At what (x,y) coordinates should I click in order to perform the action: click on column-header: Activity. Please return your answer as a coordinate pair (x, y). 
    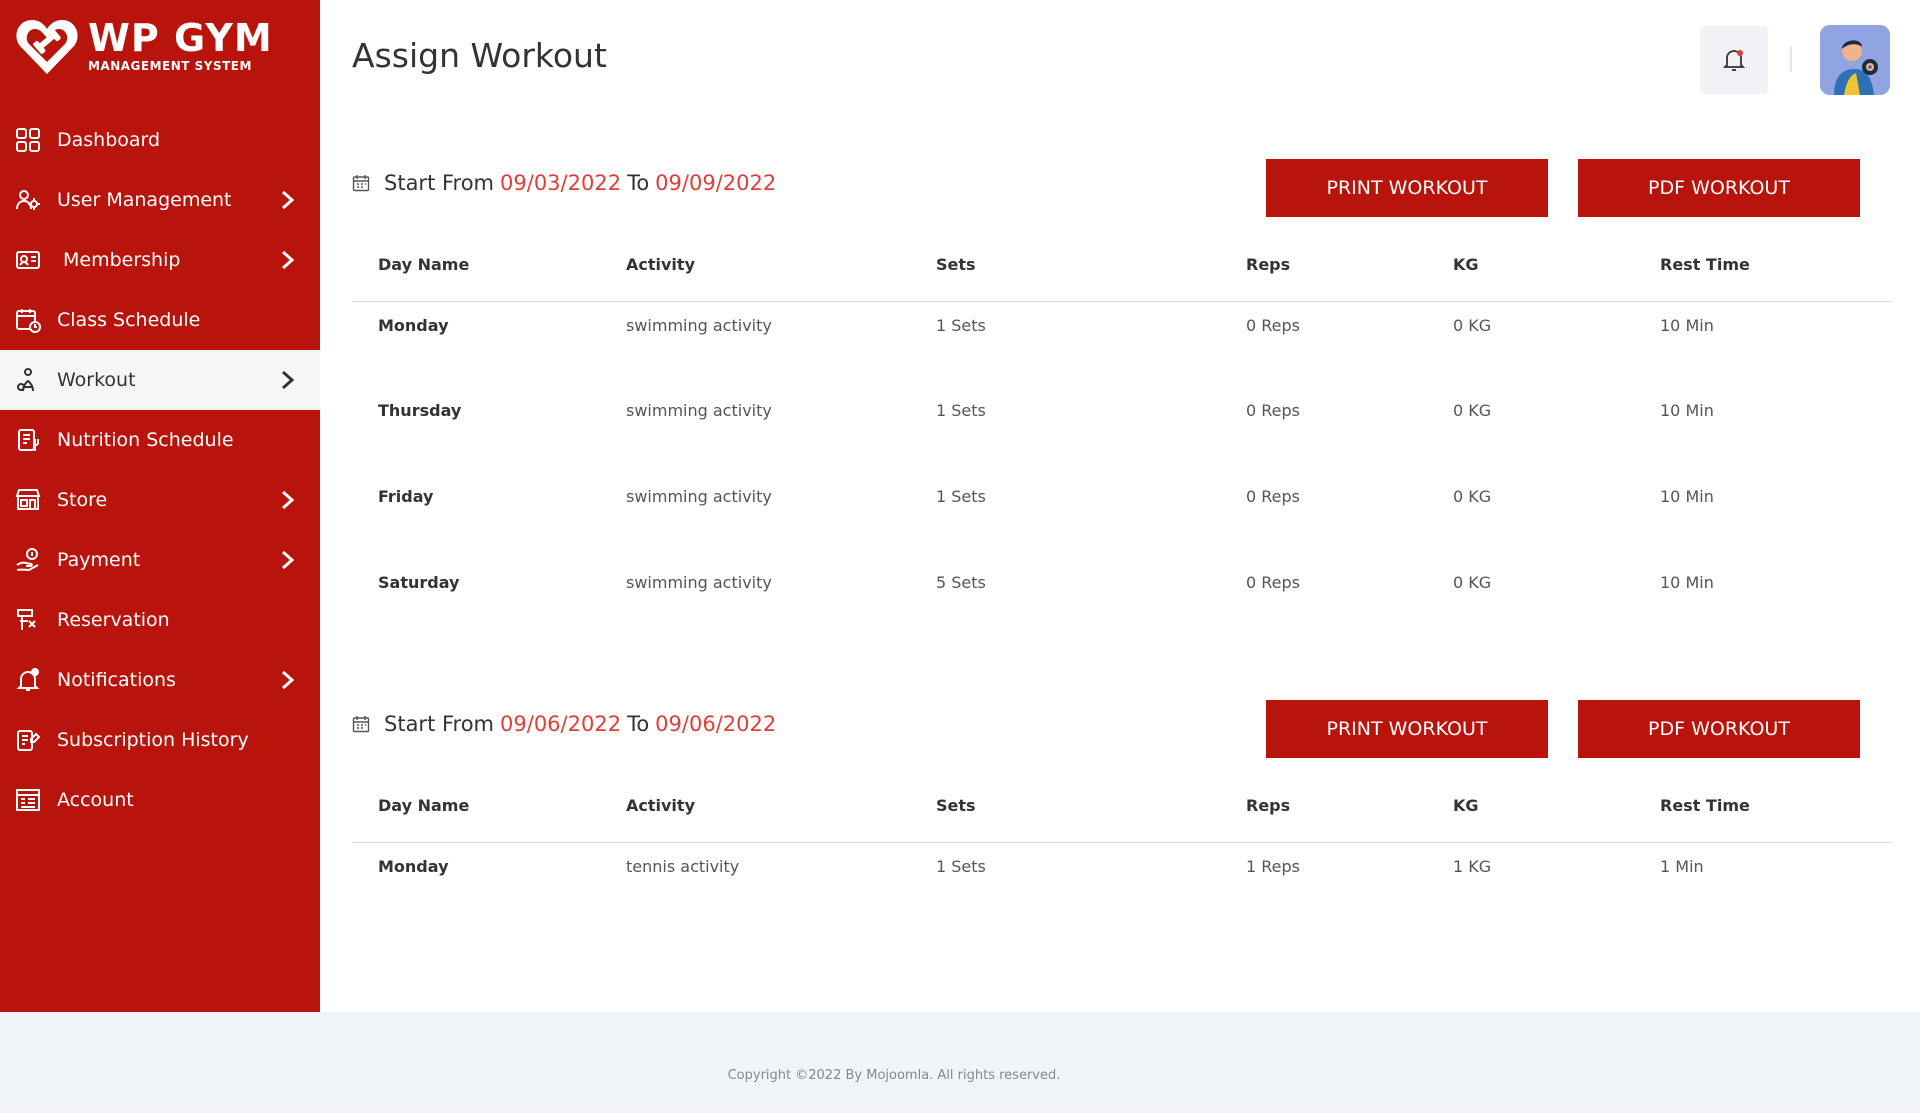
    Looking at the image, I should click on (755, 265).